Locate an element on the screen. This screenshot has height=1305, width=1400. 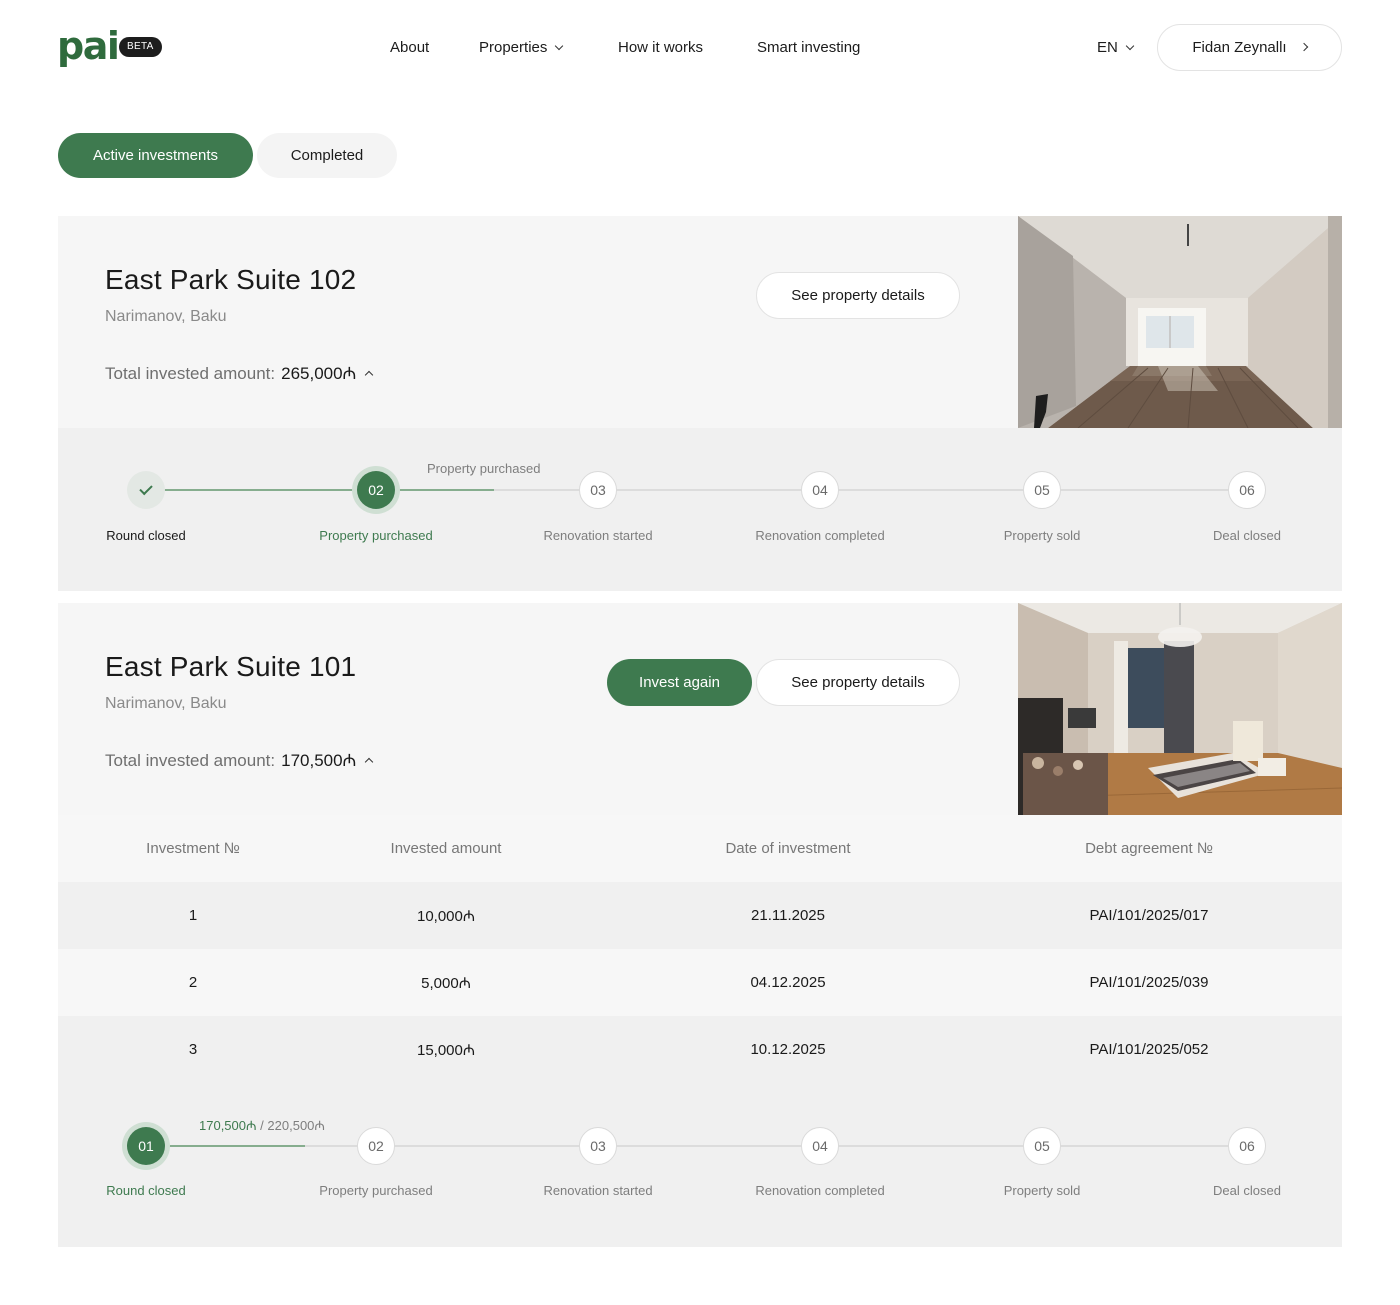
progress-line-partial is located at coordinates (444, 490).